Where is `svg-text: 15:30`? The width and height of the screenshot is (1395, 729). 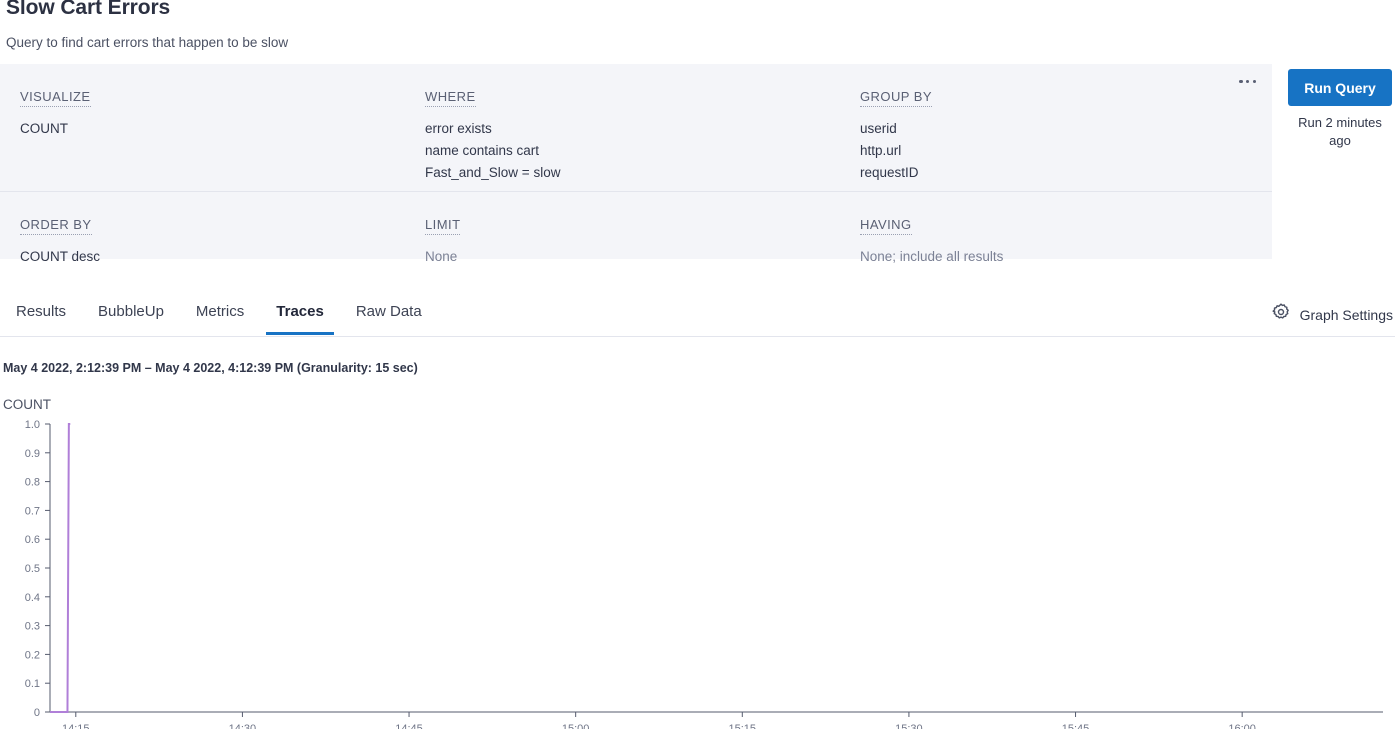 svg-text: 15:30 is located at coordinates (909, 726).